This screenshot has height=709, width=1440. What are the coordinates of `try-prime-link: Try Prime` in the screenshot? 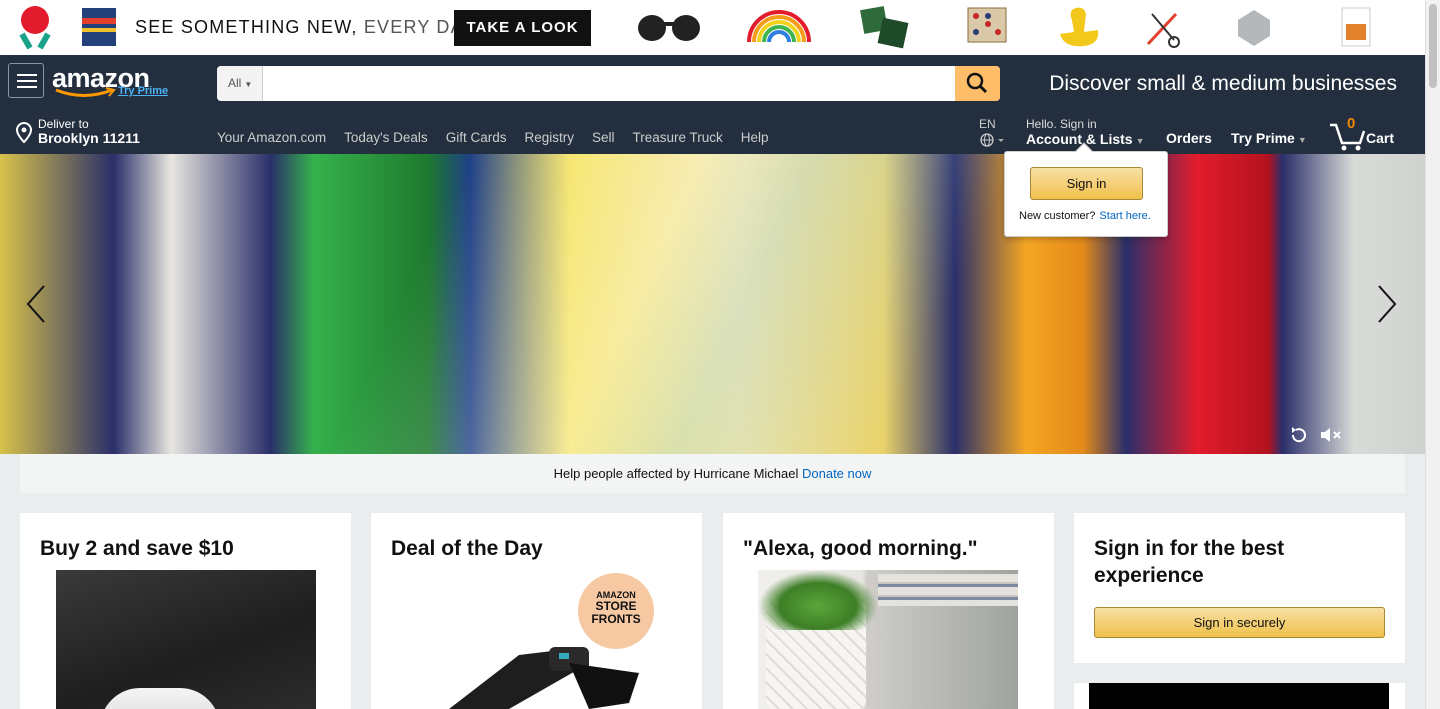 It's located at (143, 91).